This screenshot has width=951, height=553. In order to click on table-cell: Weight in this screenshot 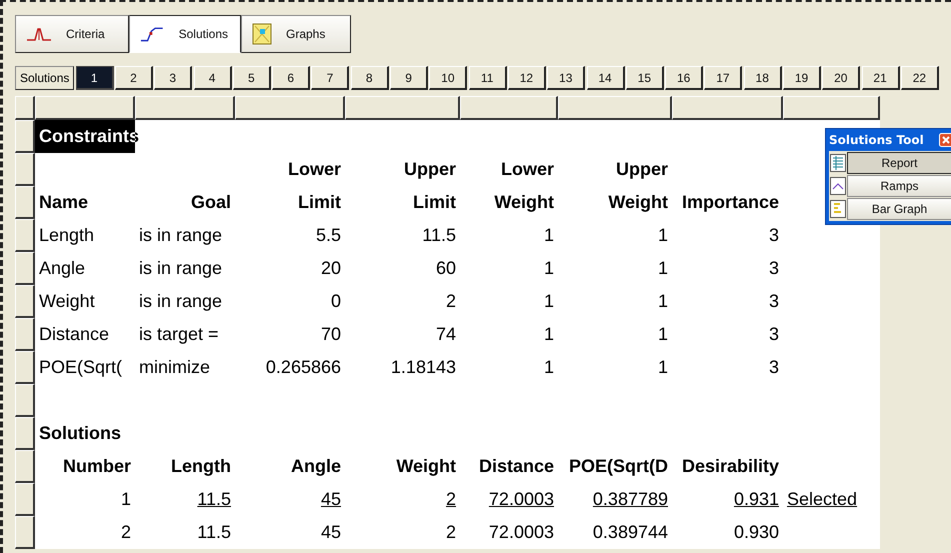, I will do `click(67, 301)`.